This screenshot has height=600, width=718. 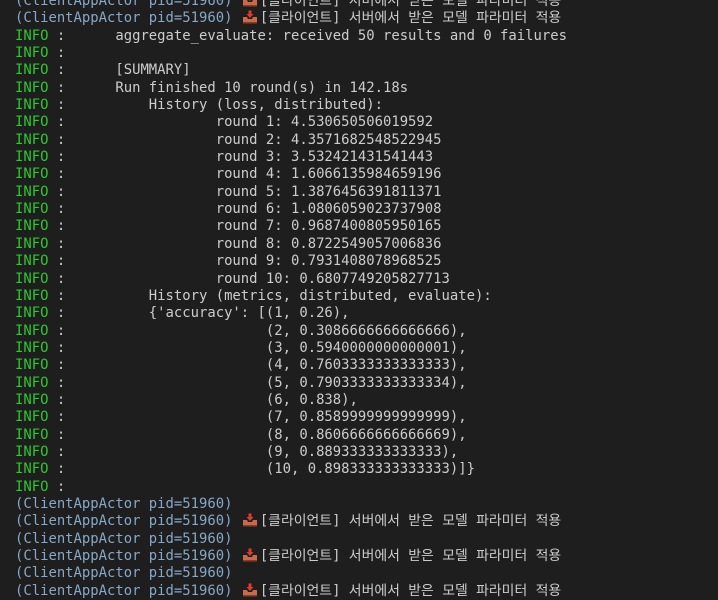 What do you see at coordinates (261, 469) in the screenshot?
I see `log-message: : (10, 0.898333333333333)]}` at bounding box center [261, 469].